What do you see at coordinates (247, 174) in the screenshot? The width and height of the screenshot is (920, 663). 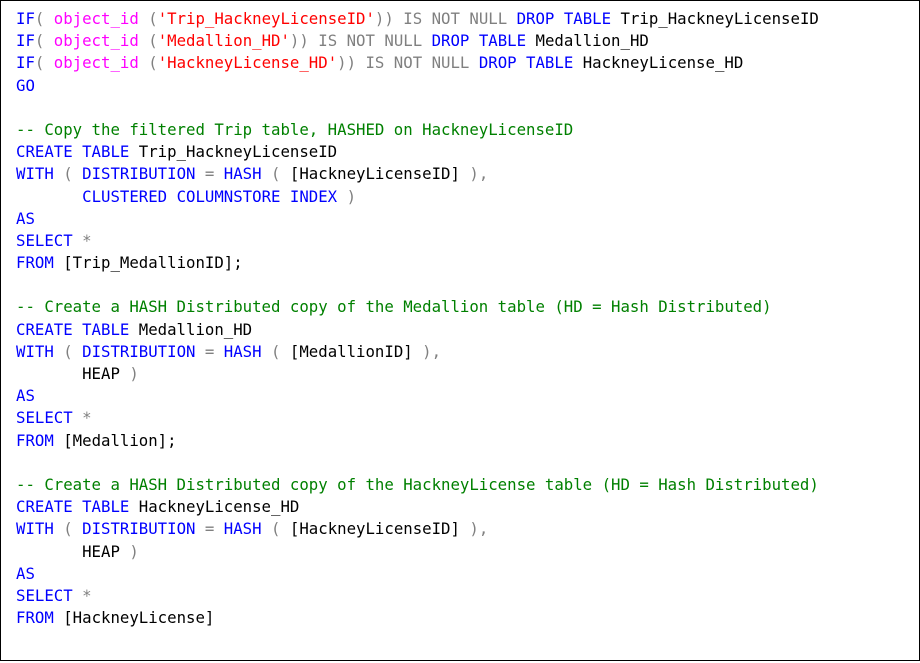 I see `code-token: HASH` at bounding box center [247, 174].